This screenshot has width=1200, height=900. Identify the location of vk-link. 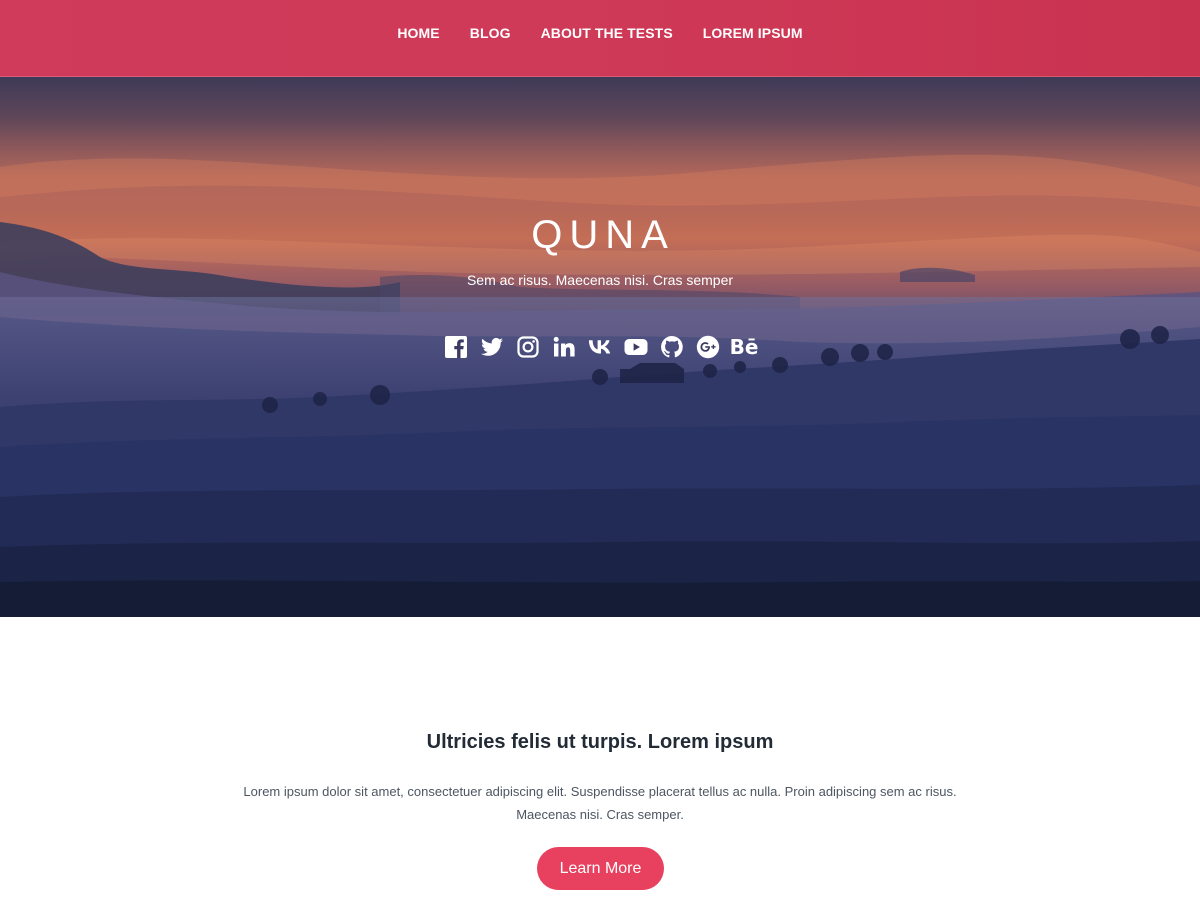
(600, 347).